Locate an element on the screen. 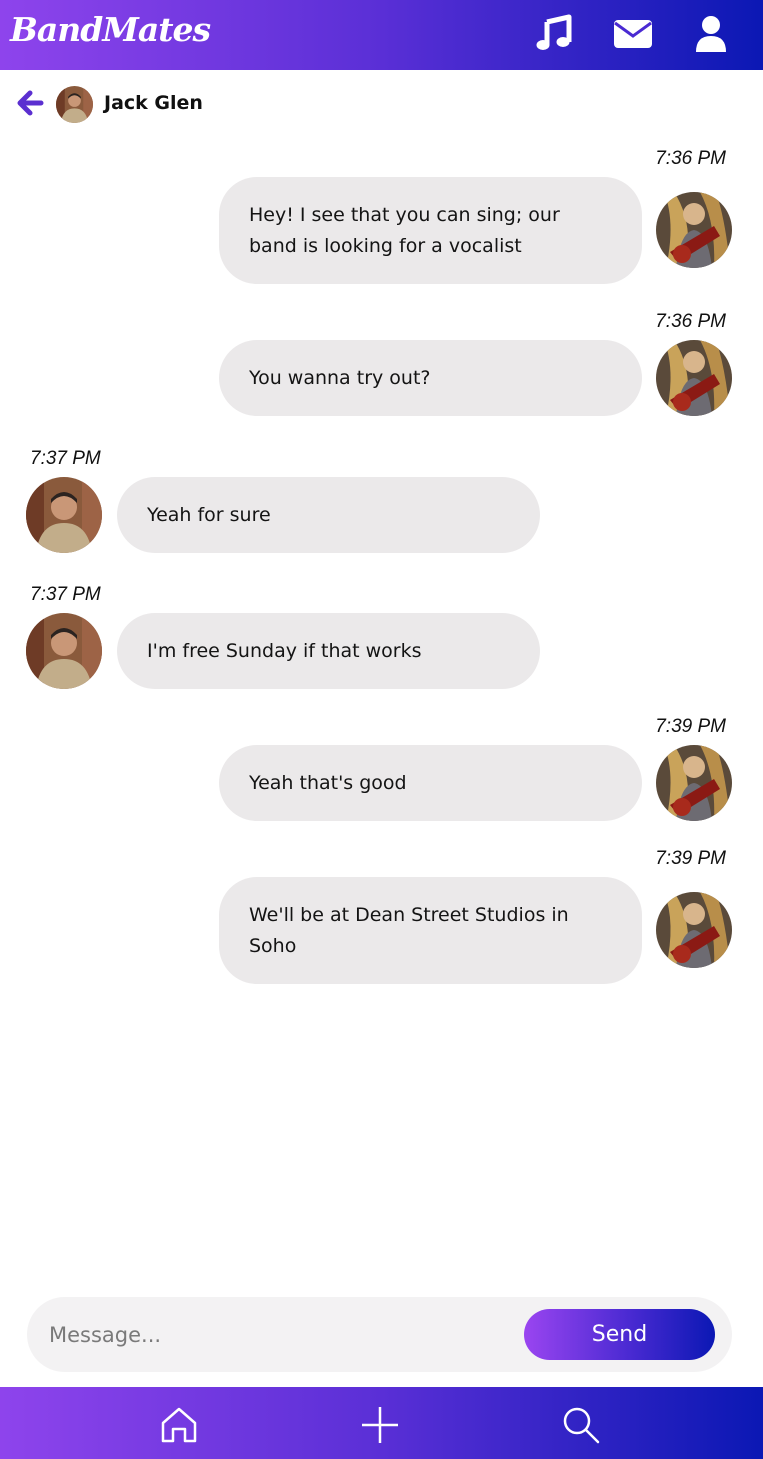 The width and height of the screenshot is (763, 1459). music-note-icon is located at coordinates (554, 35).